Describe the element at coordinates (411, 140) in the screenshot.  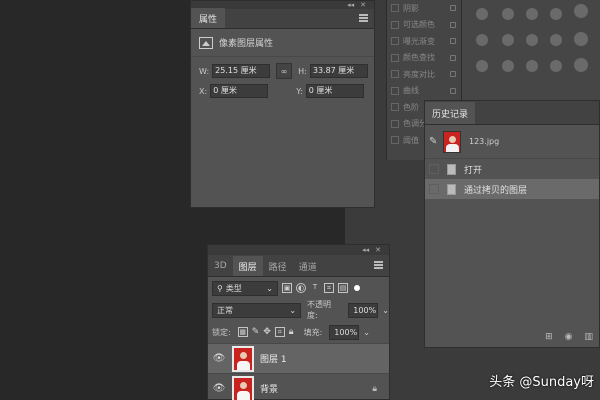
I see `list-item-label: 阈值` at that location.